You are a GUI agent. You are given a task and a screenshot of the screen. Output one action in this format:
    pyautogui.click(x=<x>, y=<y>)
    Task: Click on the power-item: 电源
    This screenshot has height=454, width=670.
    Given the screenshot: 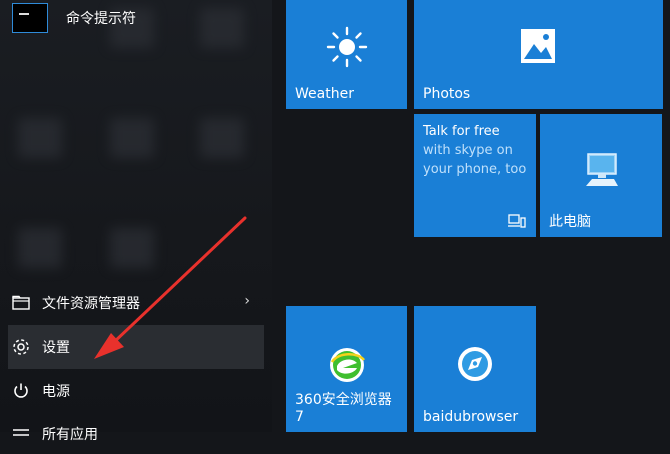 What is the action you would take?
    pyautogui.click(x=136, y=391)
    